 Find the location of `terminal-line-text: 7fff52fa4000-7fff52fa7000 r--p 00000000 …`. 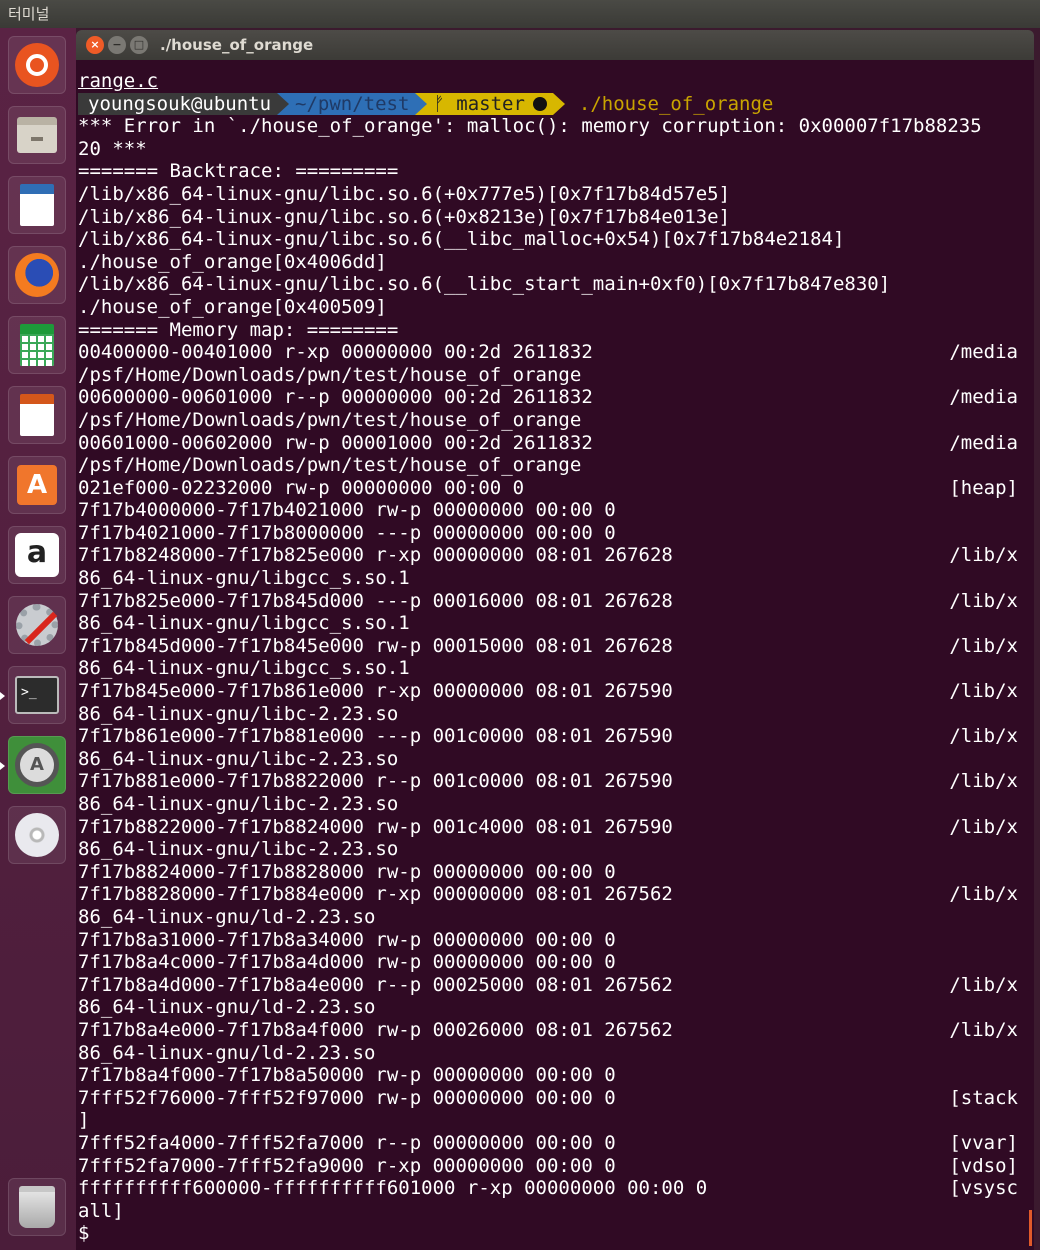

terminal-line-text: 7fff52fa4000-7fff52fa7000 r--p 00000000 … is located at coordinates (347, 1142).